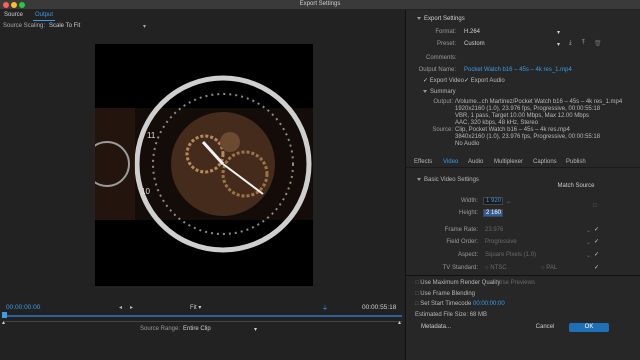 This screenshot has width=640, height=360. What do you see at coordinates (518, 70) in the screenshot?
I see `output-name-link: Pocket Watch b16 – 45s – 4k res_1.mp4` at bounding box center [518, 70].